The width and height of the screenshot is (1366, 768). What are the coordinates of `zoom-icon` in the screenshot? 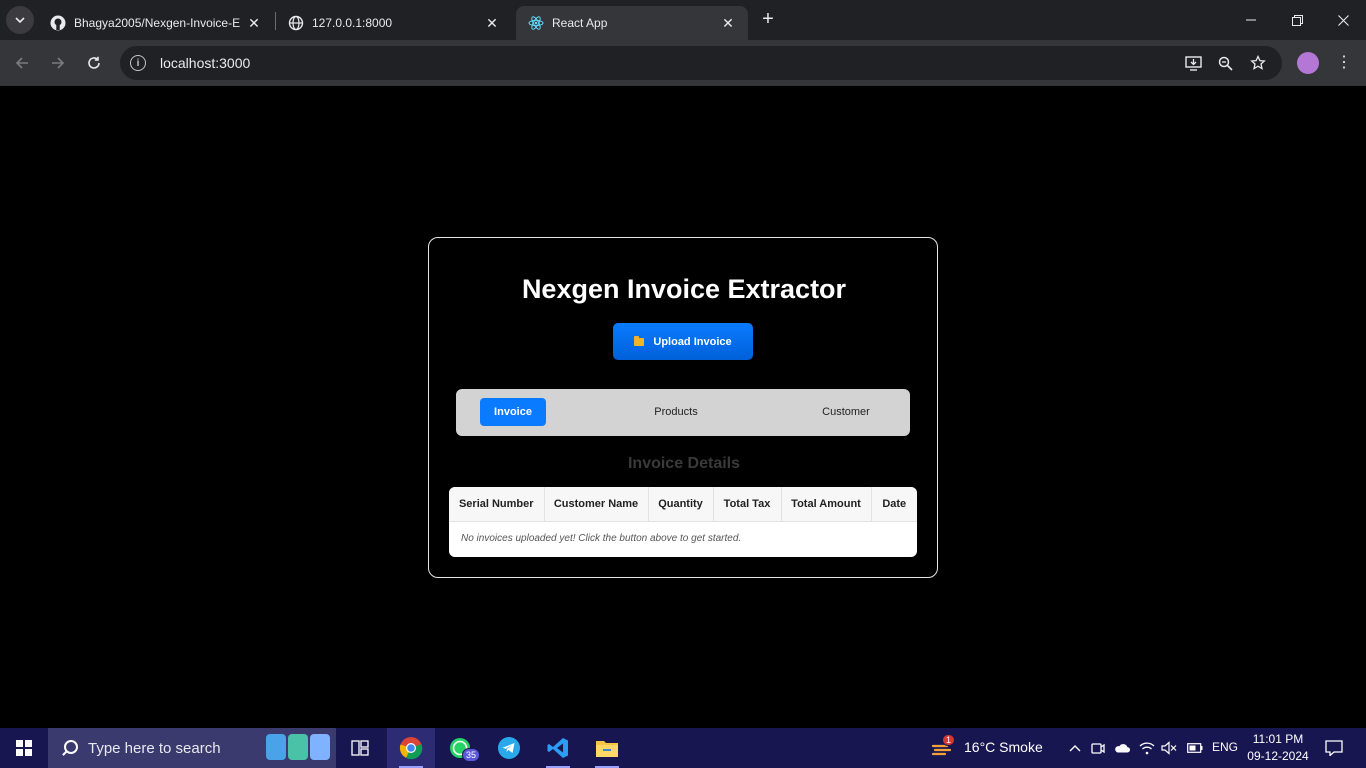 It's located at (1225, 63).